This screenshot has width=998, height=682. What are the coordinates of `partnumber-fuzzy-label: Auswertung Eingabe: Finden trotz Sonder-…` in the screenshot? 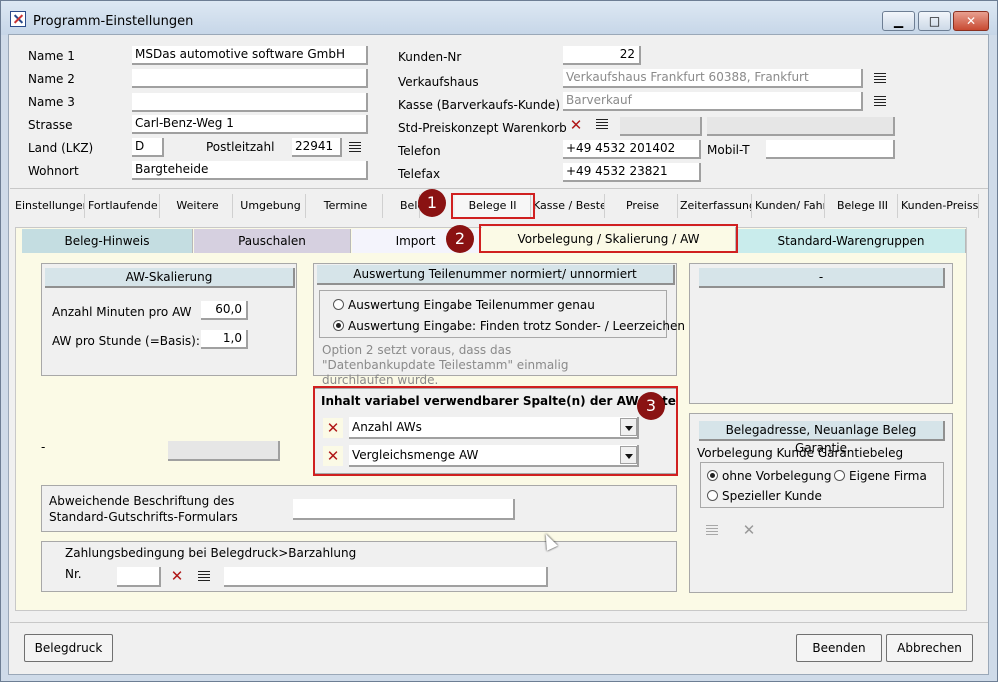 It's located at (516, 326).